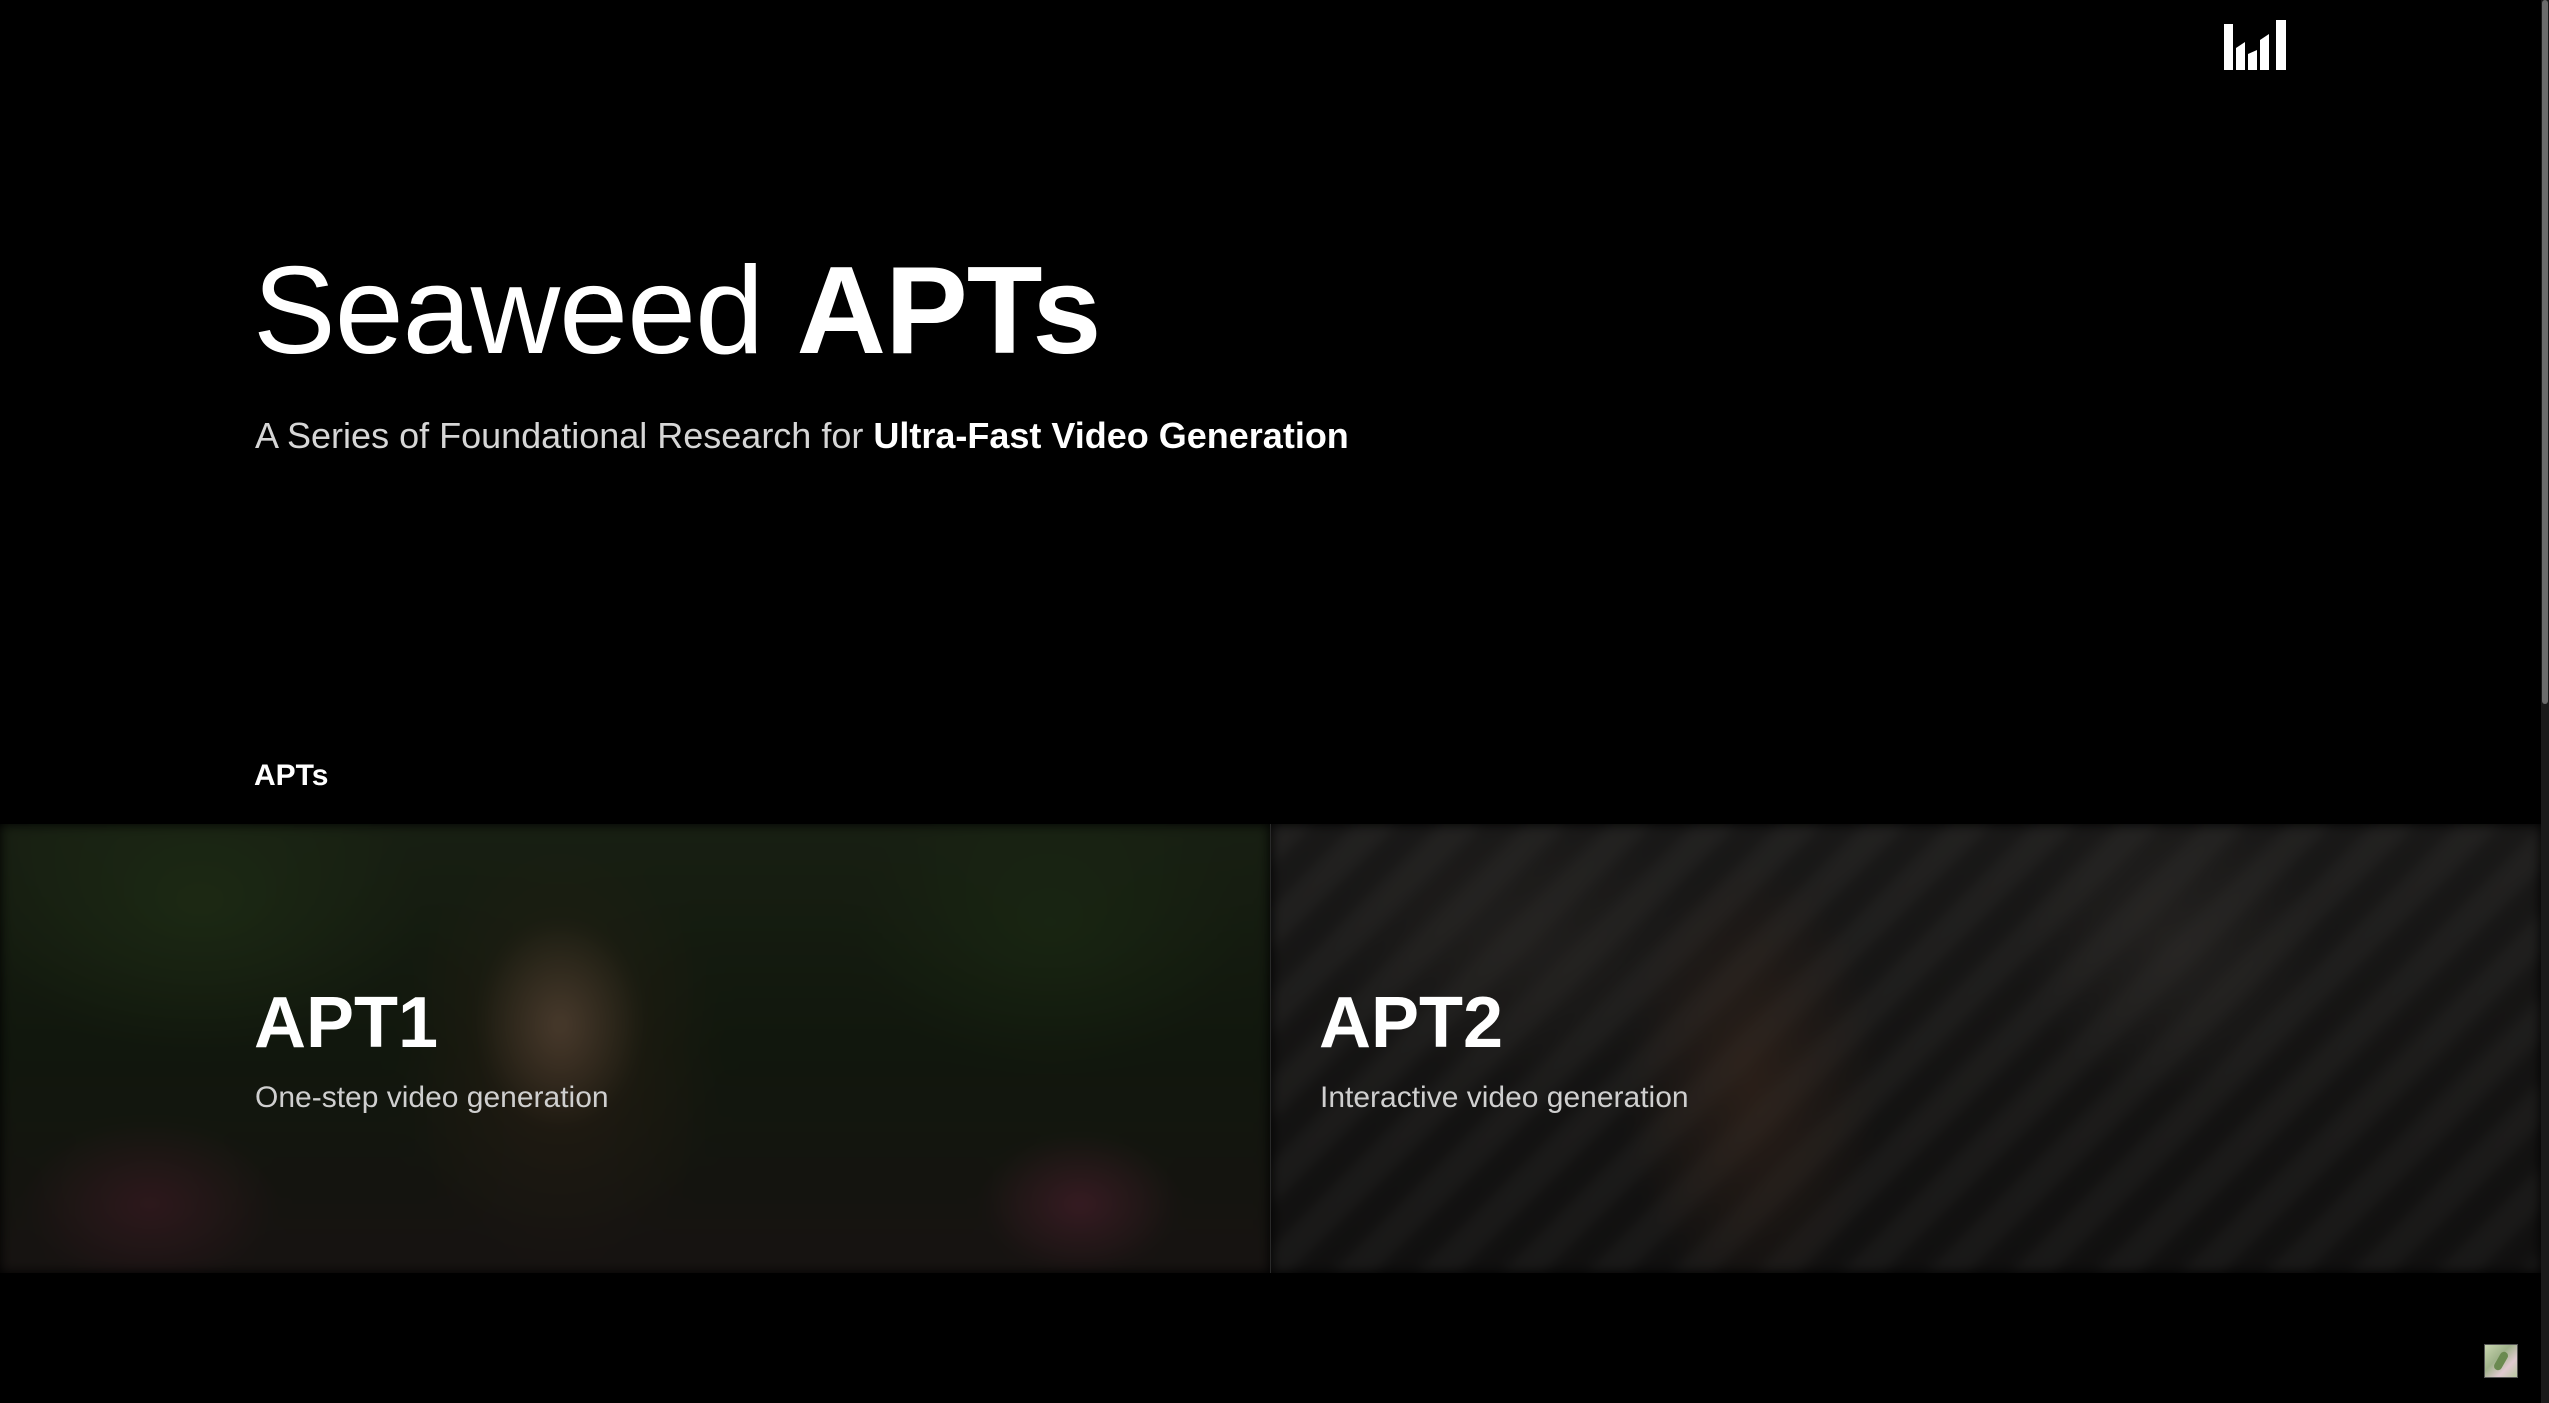 The width and height of the screenshot is (2549, 1403). What do you see at coordinates (432, 1097) in the screenshot?
I see `apt1-description: One-step video generation` at bounding box center [432, 1097].